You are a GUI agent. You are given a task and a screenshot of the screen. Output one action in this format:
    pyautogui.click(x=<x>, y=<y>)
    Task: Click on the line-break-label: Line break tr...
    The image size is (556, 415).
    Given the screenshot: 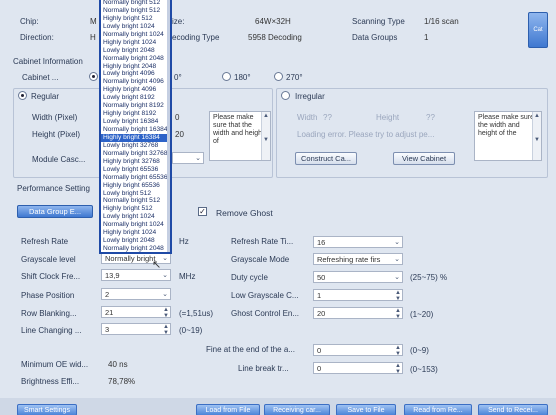 What is the action you would take?
    pyautogui.click(x=263, y=368)
    